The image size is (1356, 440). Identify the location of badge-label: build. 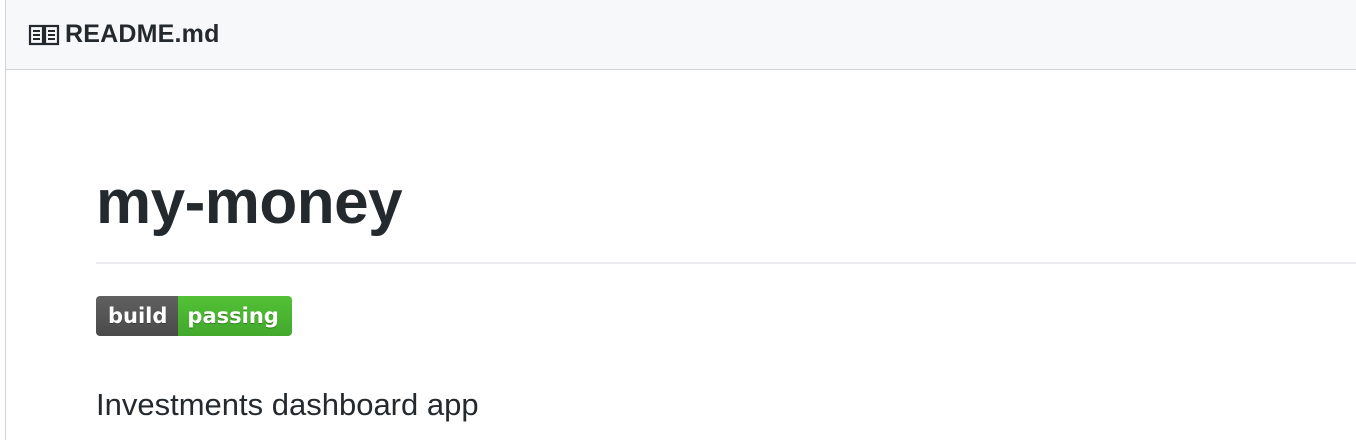
(137, 316).